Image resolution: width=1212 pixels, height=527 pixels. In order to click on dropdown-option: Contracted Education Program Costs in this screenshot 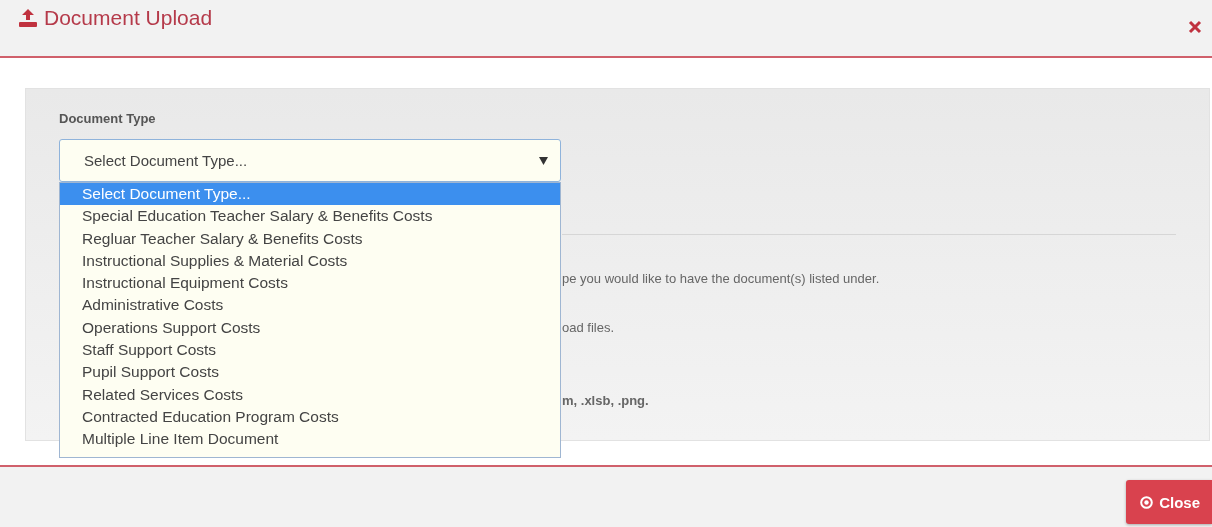, I will do `click(310, 417)`.